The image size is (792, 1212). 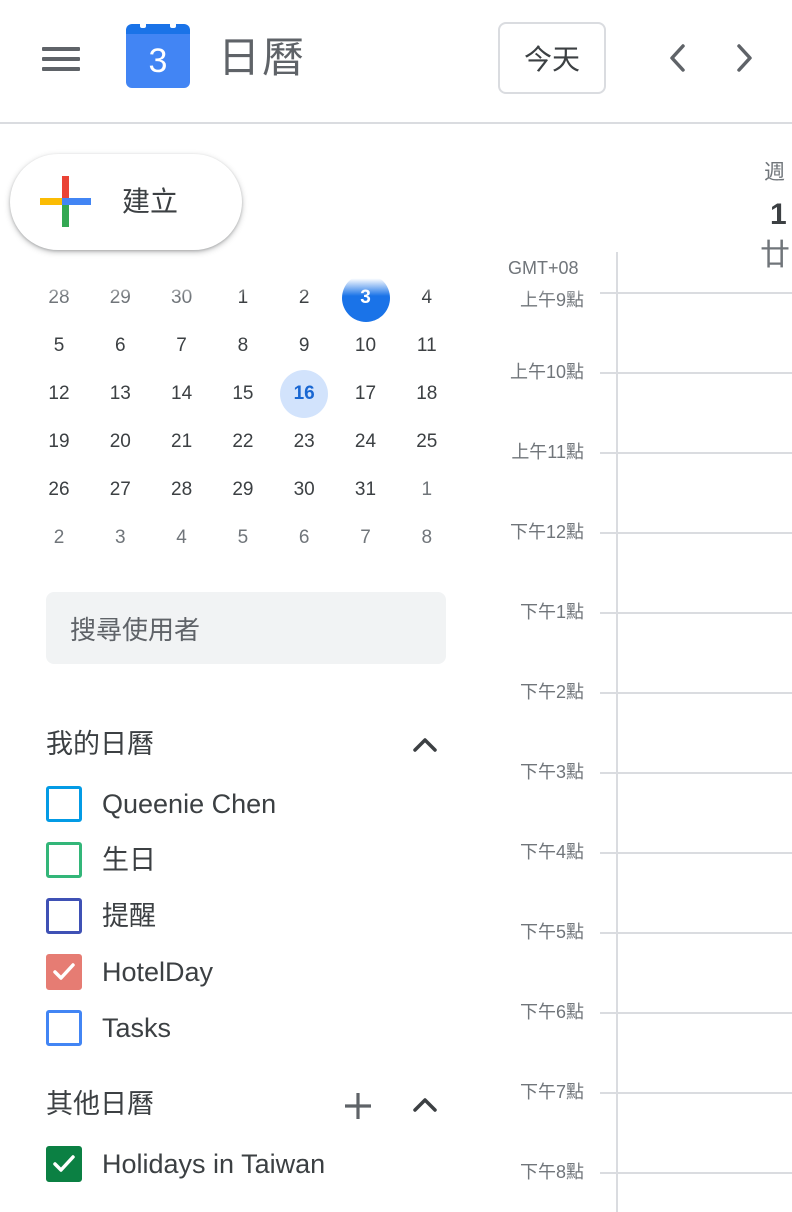 What do you see at coordinates (256, 1028) in the screenshot?
I see `calendar-list-item: Tasks` at bounding box center [256, 1028].